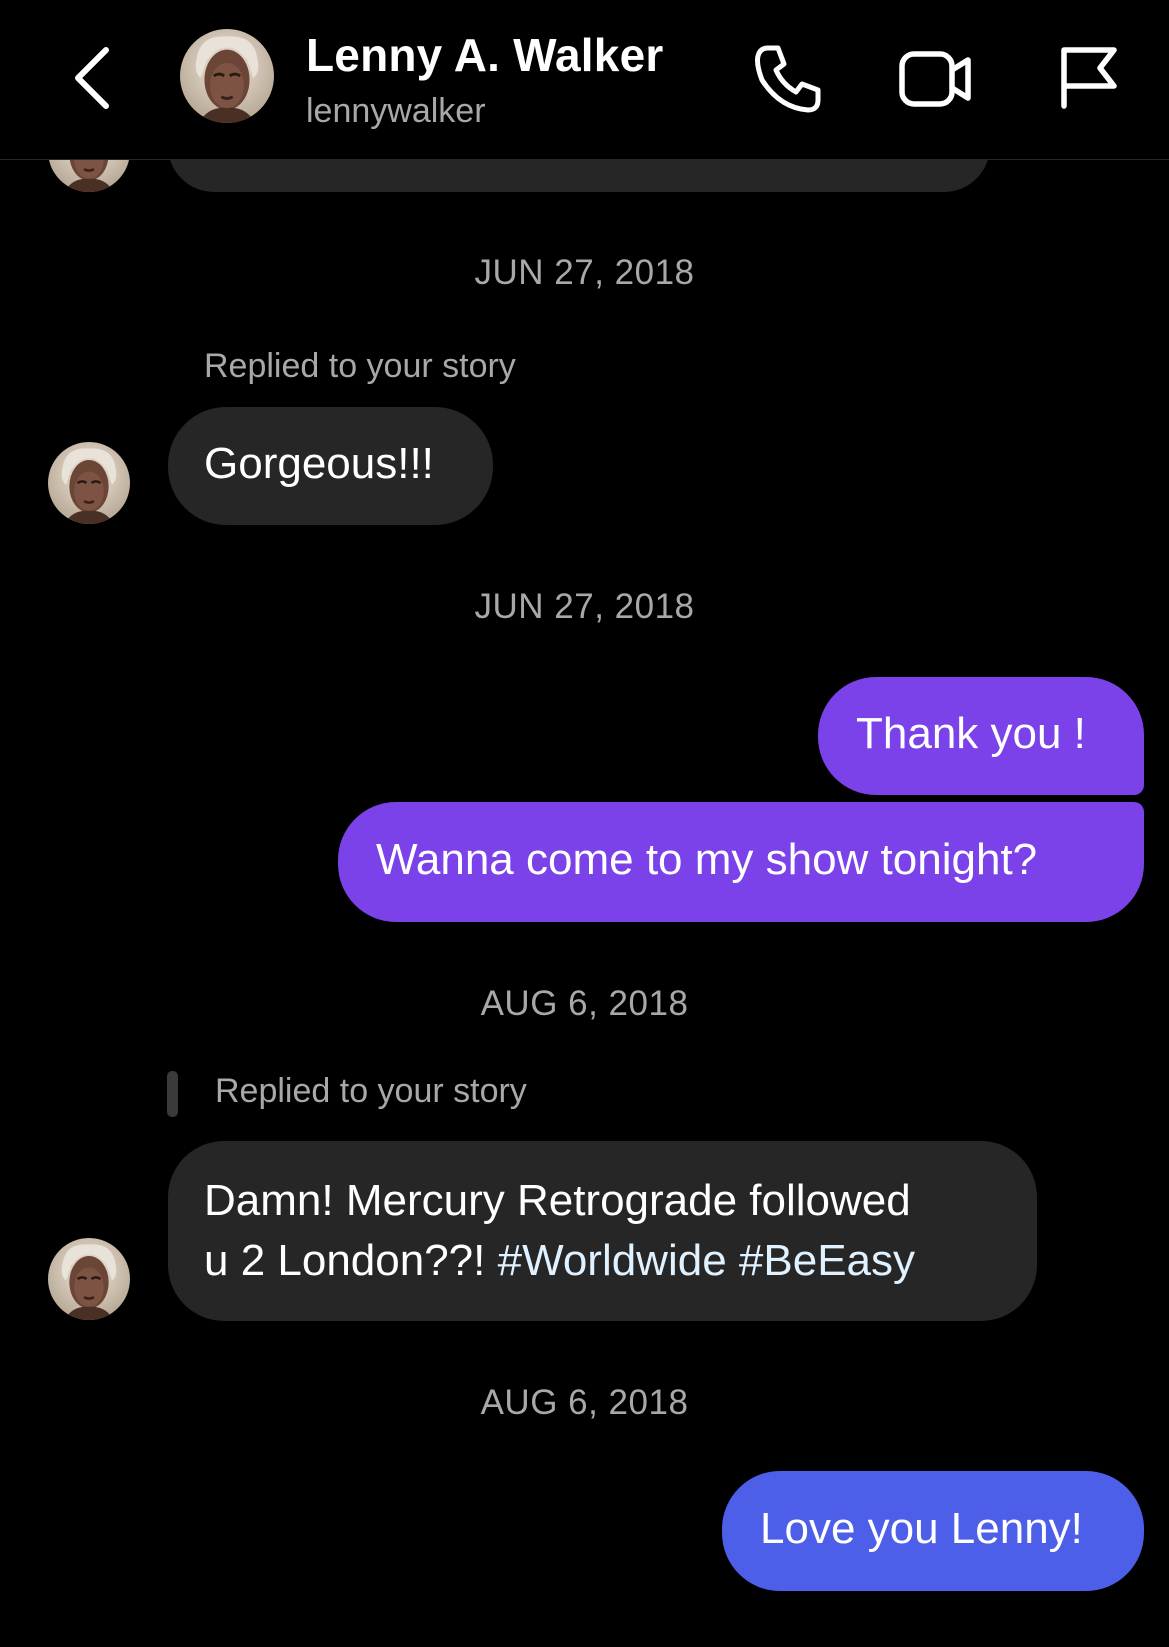  I want to click on reply-indicator-bar, so click(172, 1094).